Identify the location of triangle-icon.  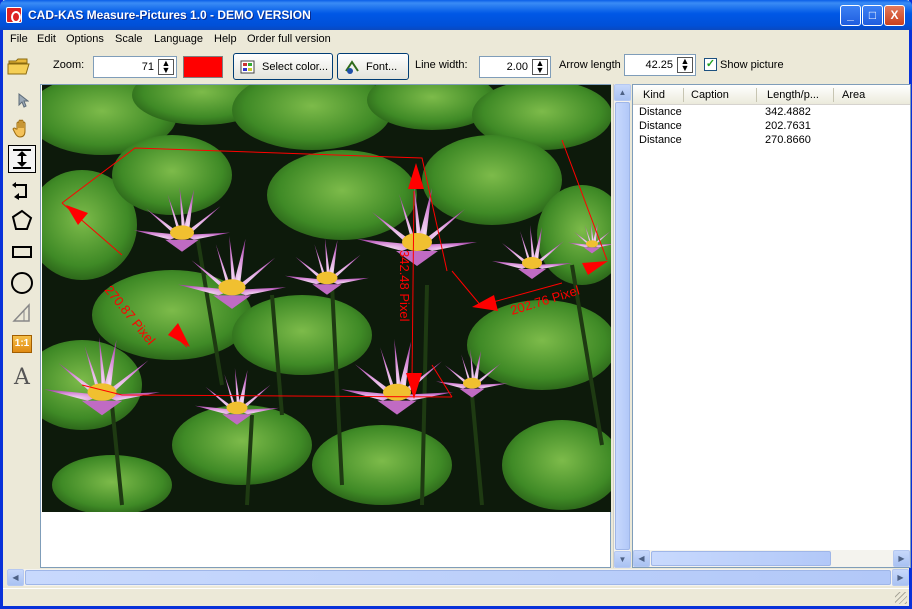
(22, 313).